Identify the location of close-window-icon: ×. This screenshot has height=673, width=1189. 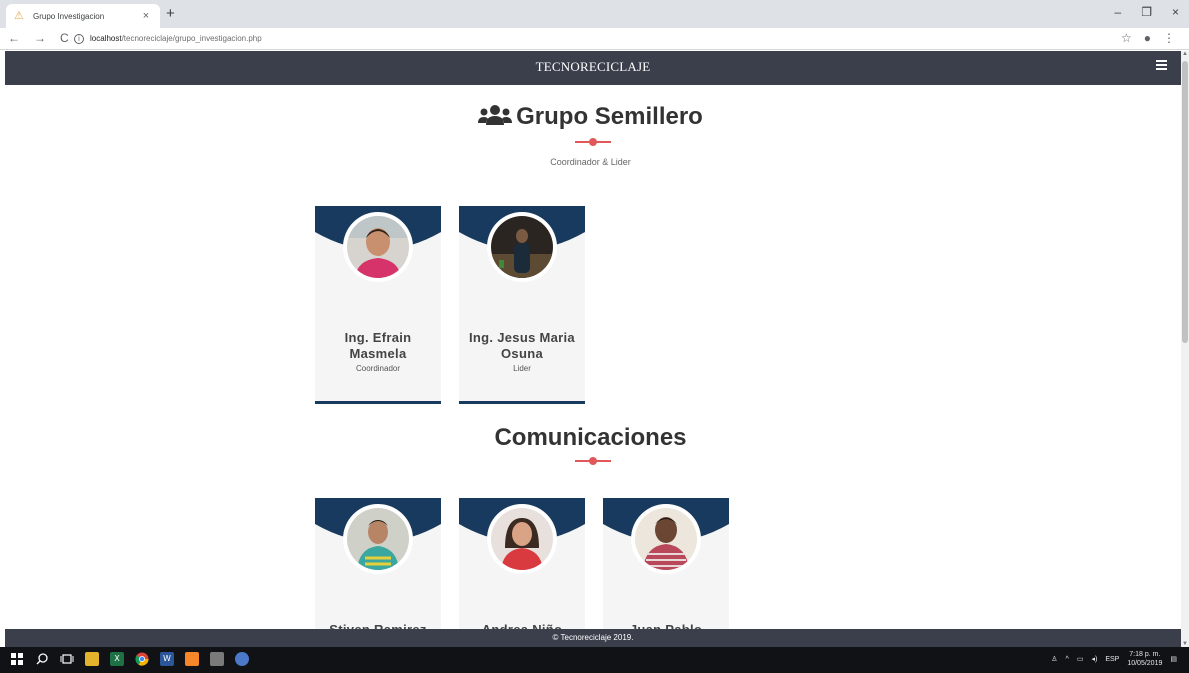
(1175, 12).